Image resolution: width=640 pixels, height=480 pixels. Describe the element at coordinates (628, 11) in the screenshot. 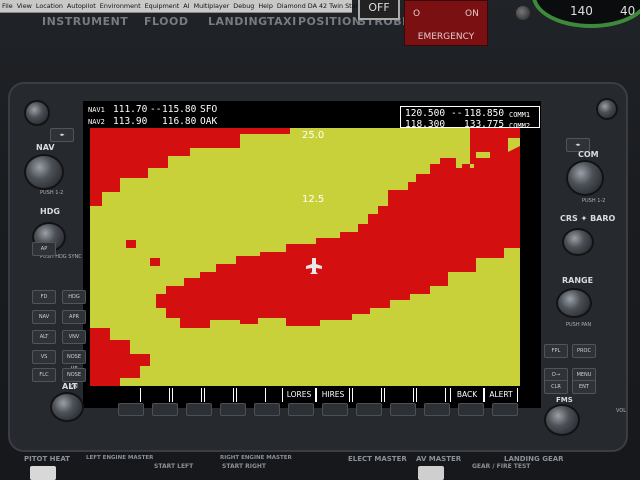

I see `airspeed-mark-40: 40` at that location.